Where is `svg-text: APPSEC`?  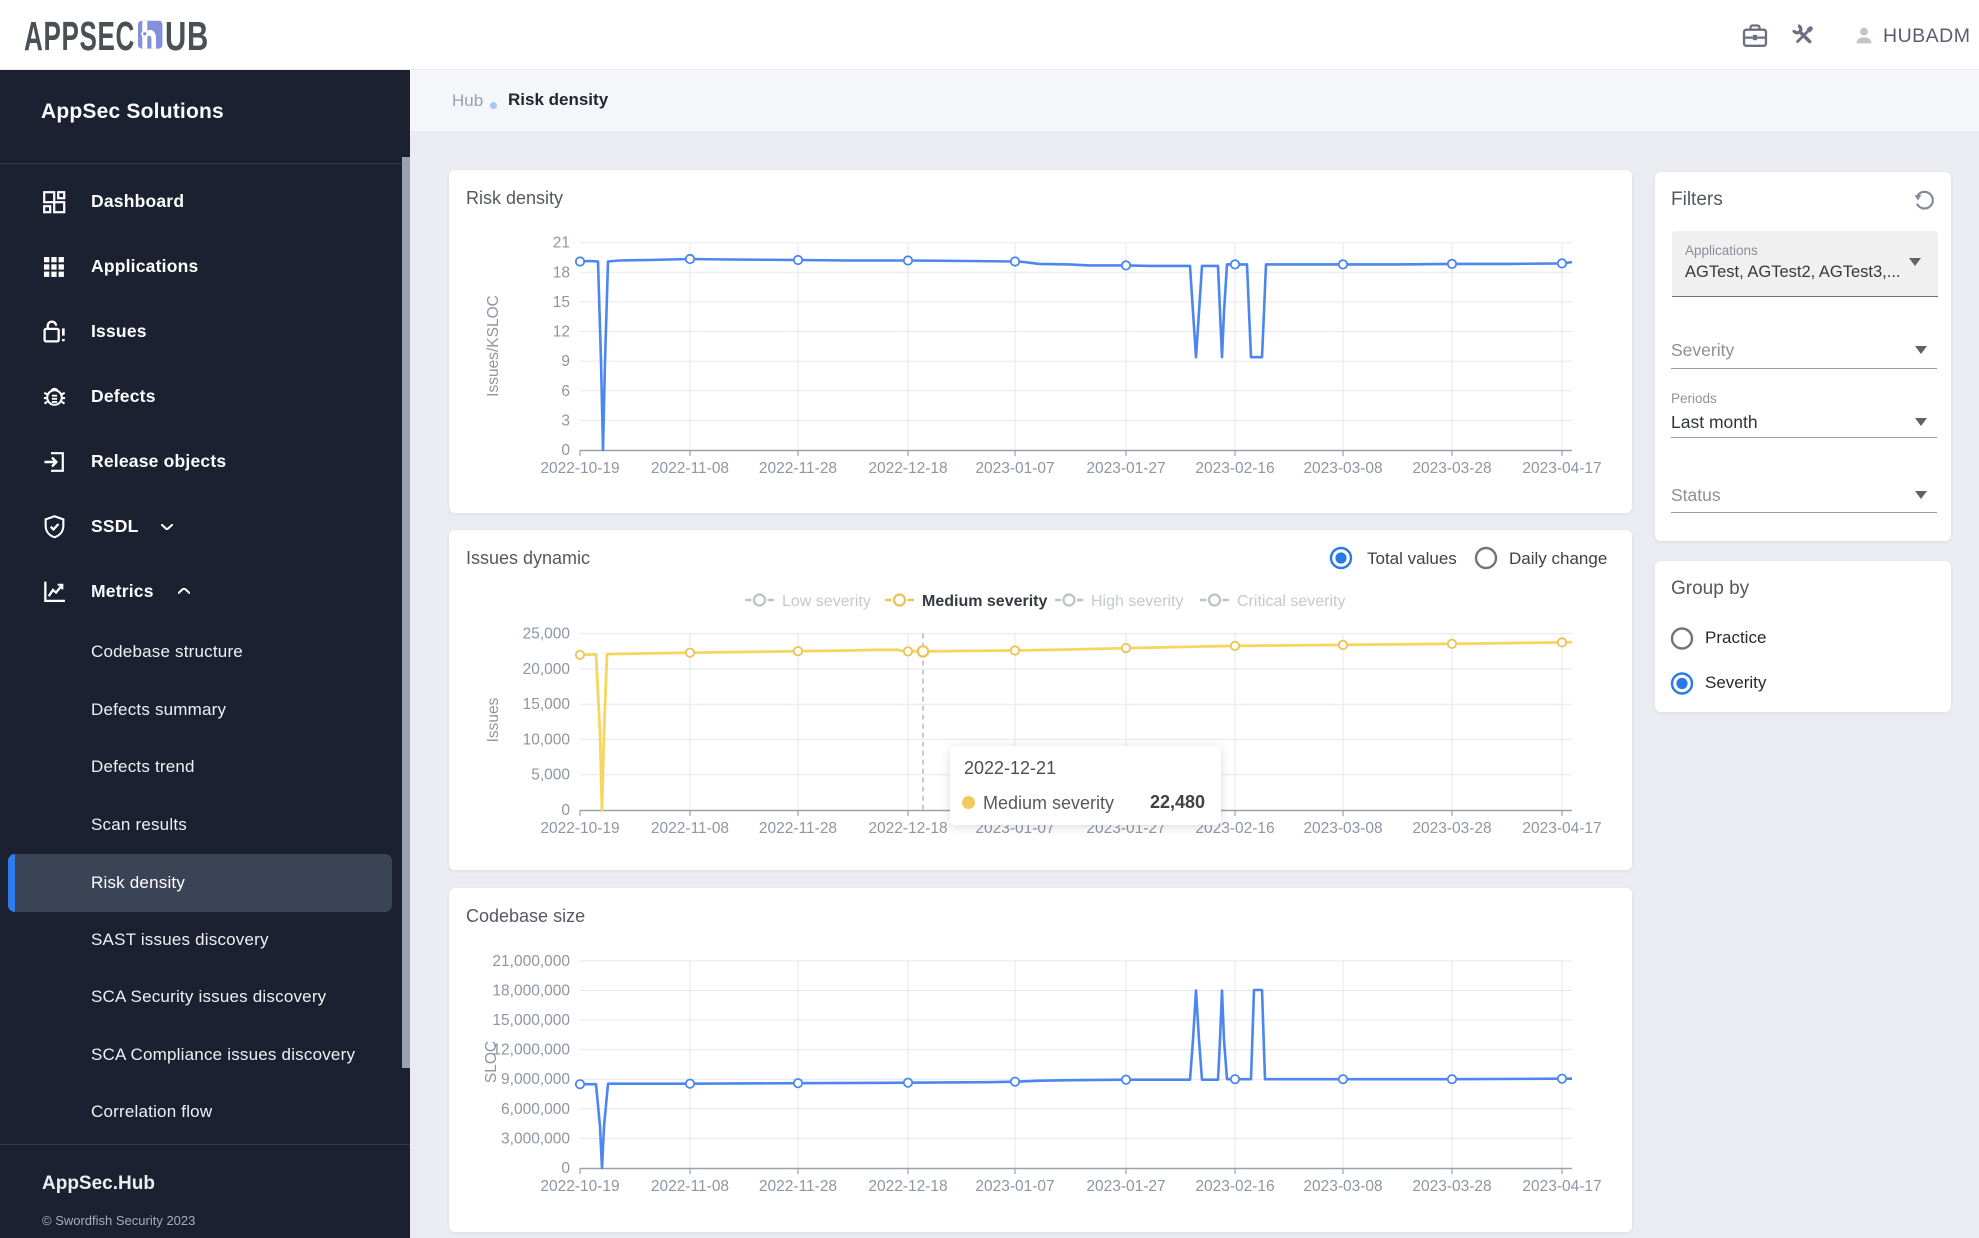 svg-text: APPSEC is located at coordinates (79, 36).